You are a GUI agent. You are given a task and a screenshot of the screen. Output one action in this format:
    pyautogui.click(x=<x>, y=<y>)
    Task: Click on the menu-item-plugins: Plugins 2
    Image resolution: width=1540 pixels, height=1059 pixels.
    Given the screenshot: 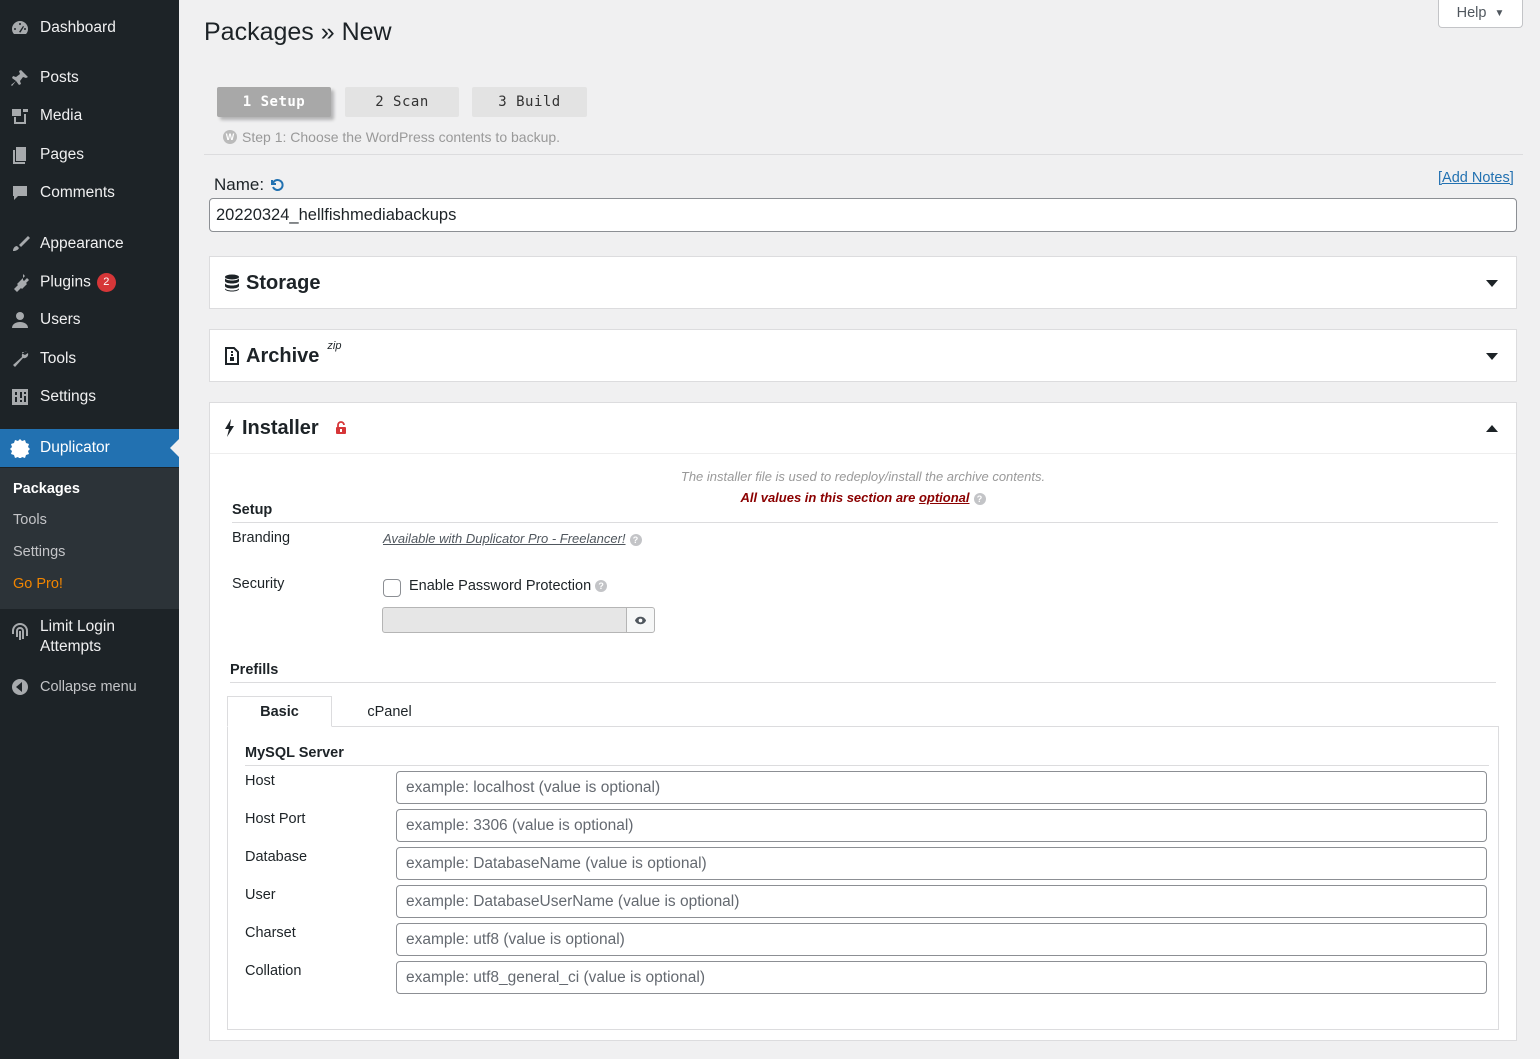 What is the action you would take?
    pyautogui.click(x=89, y=282)
    